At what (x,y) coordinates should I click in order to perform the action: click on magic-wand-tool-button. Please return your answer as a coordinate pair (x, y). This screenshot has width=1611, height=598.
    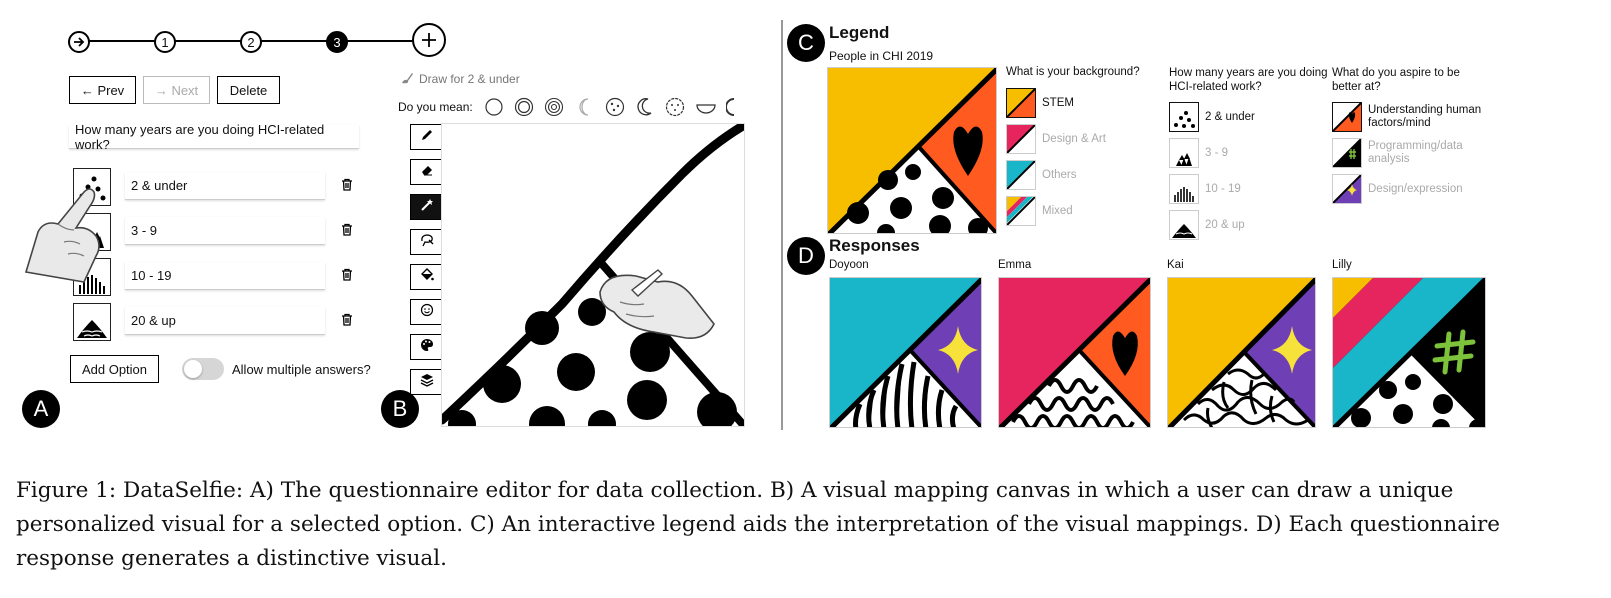
    Looking at the image, I should click on (427, 207).